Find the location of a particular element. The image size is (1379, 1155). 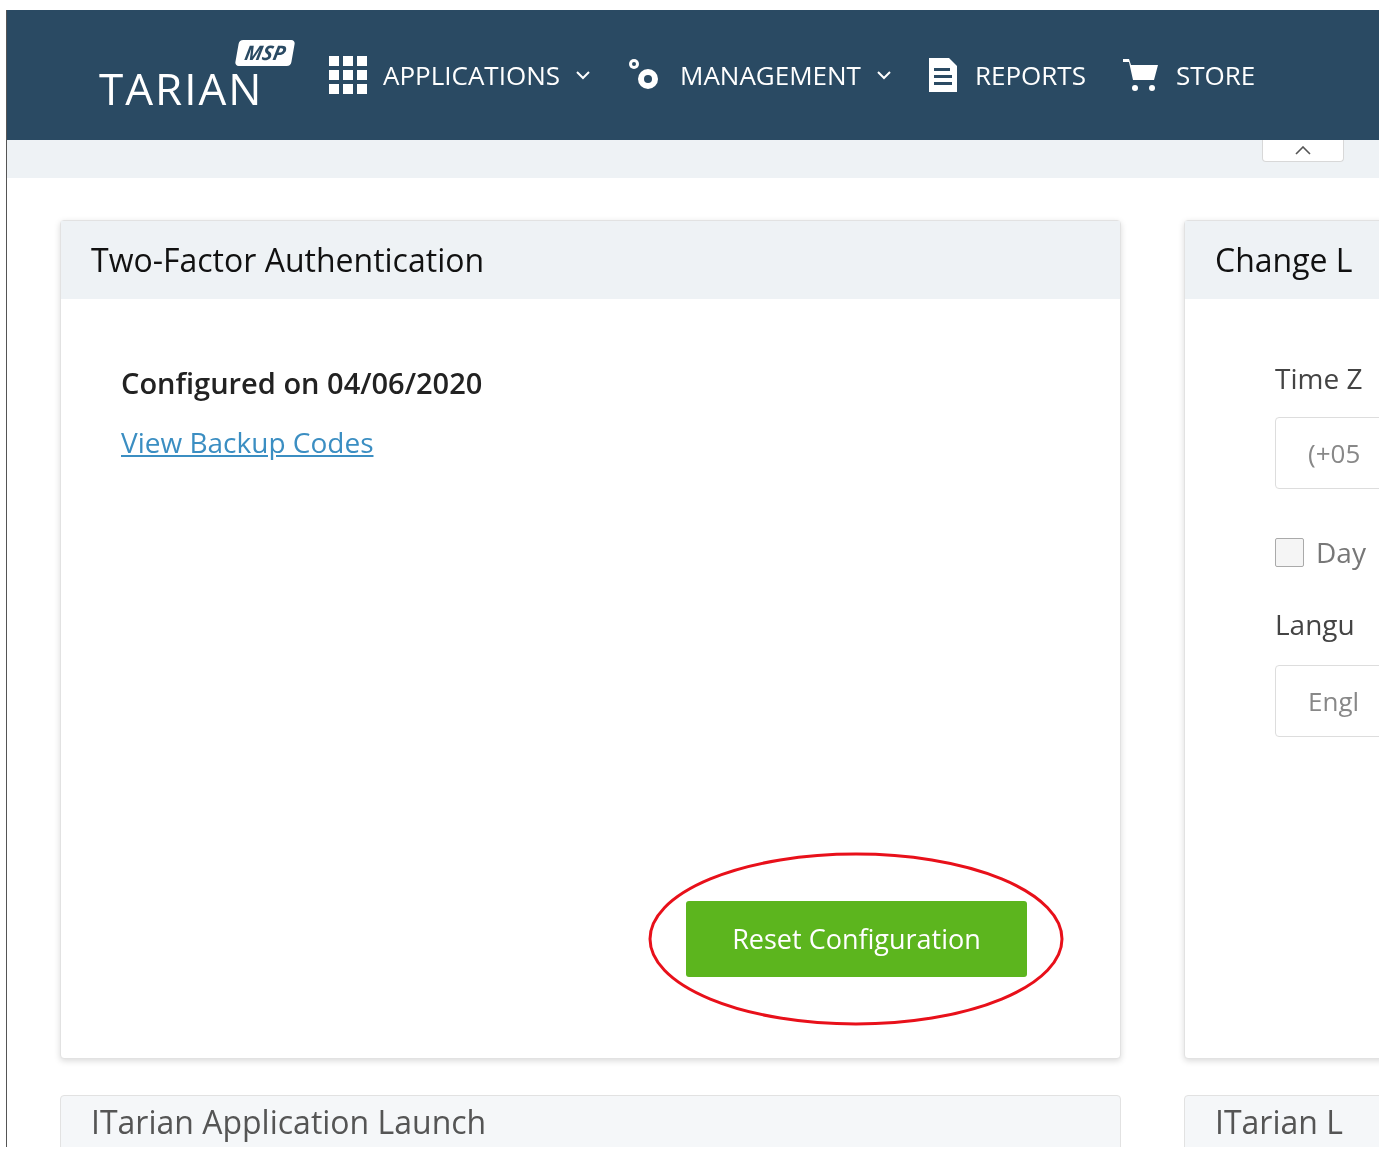

checkbox is located at coordinates (1289, 552).